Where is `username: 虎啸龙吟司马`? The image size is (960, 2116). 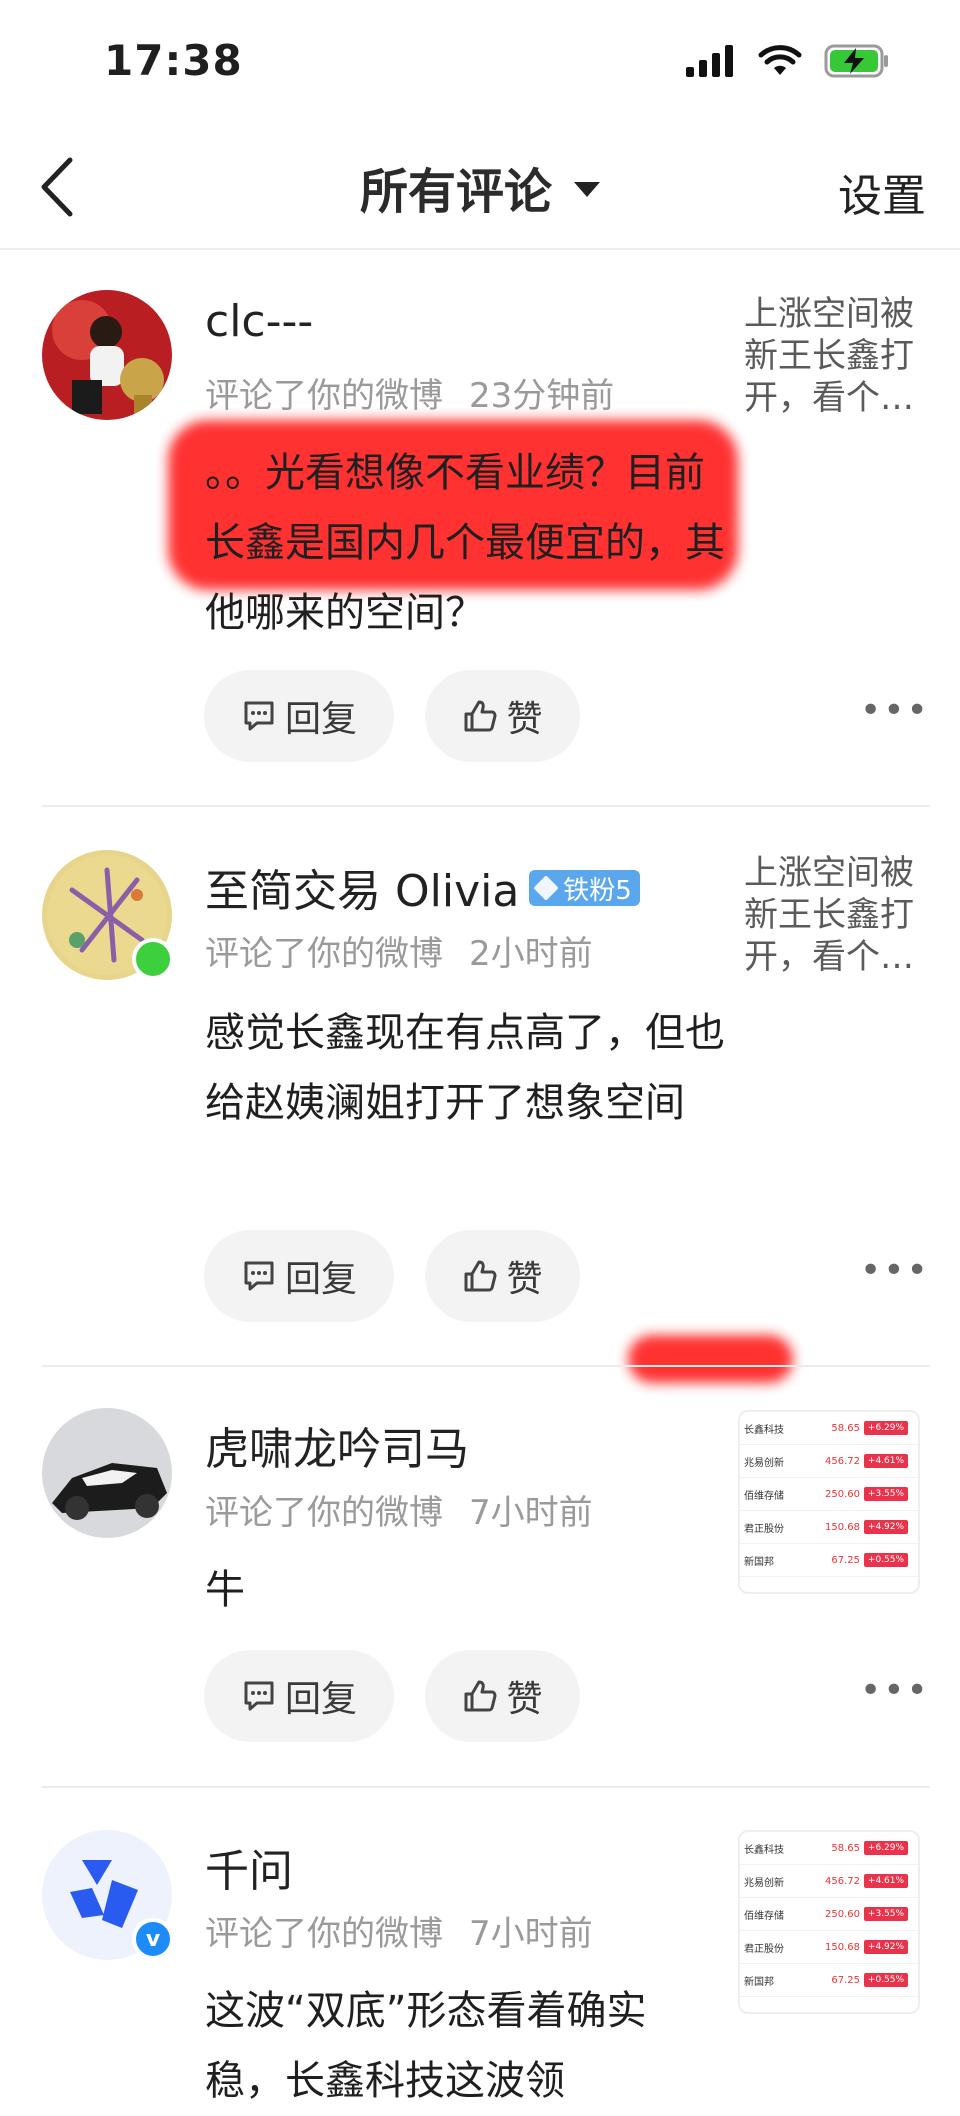 username: 虎啸龙吟司马 is located at coordinates (337, 1445).